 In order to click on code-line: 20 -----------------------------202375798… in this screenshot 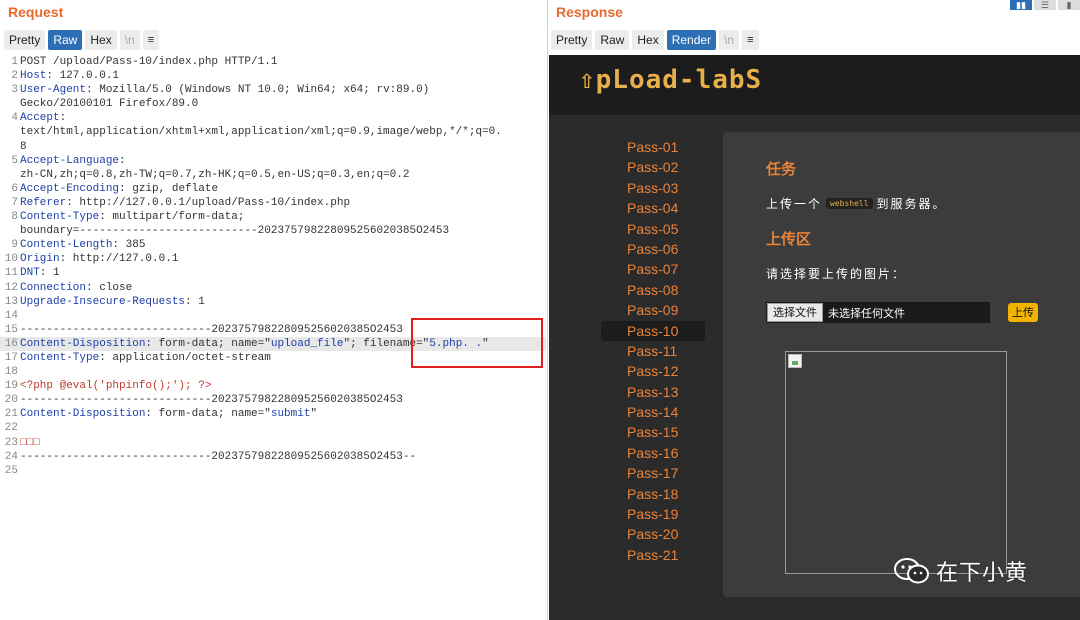, I will do `click(273, 400)`.